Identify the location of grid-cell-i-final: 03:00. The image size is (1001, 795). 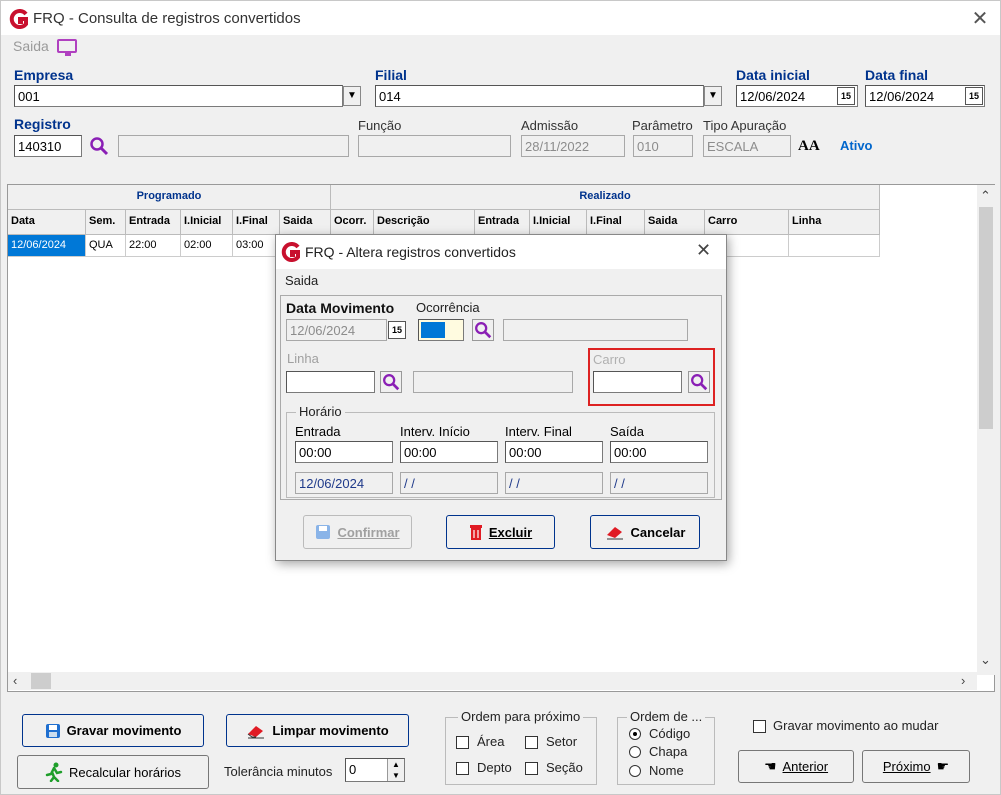
(256, 246).